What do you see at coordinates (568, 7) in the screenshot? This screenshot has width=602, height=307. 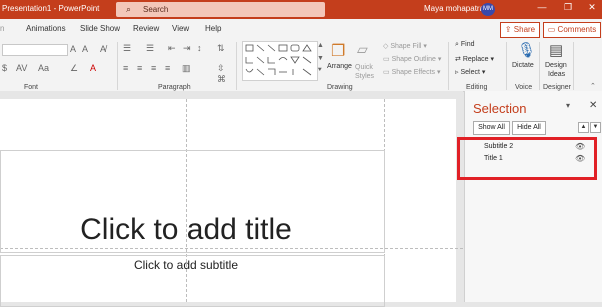 I see `restore-button: ❐` at bounding box center [568, 7].